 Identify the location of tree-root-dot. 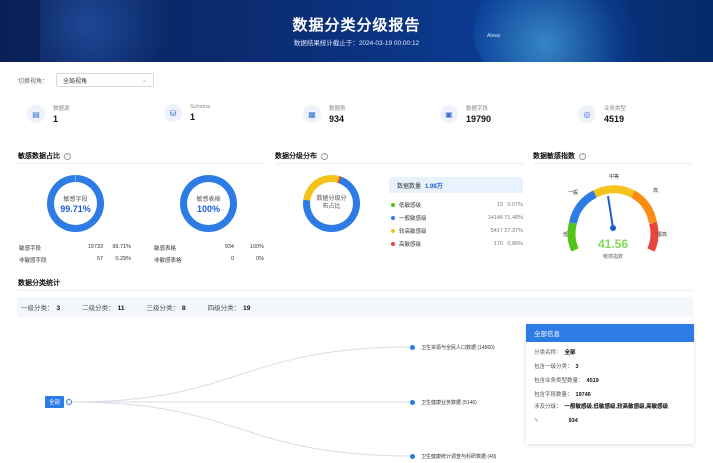
(69, 402).